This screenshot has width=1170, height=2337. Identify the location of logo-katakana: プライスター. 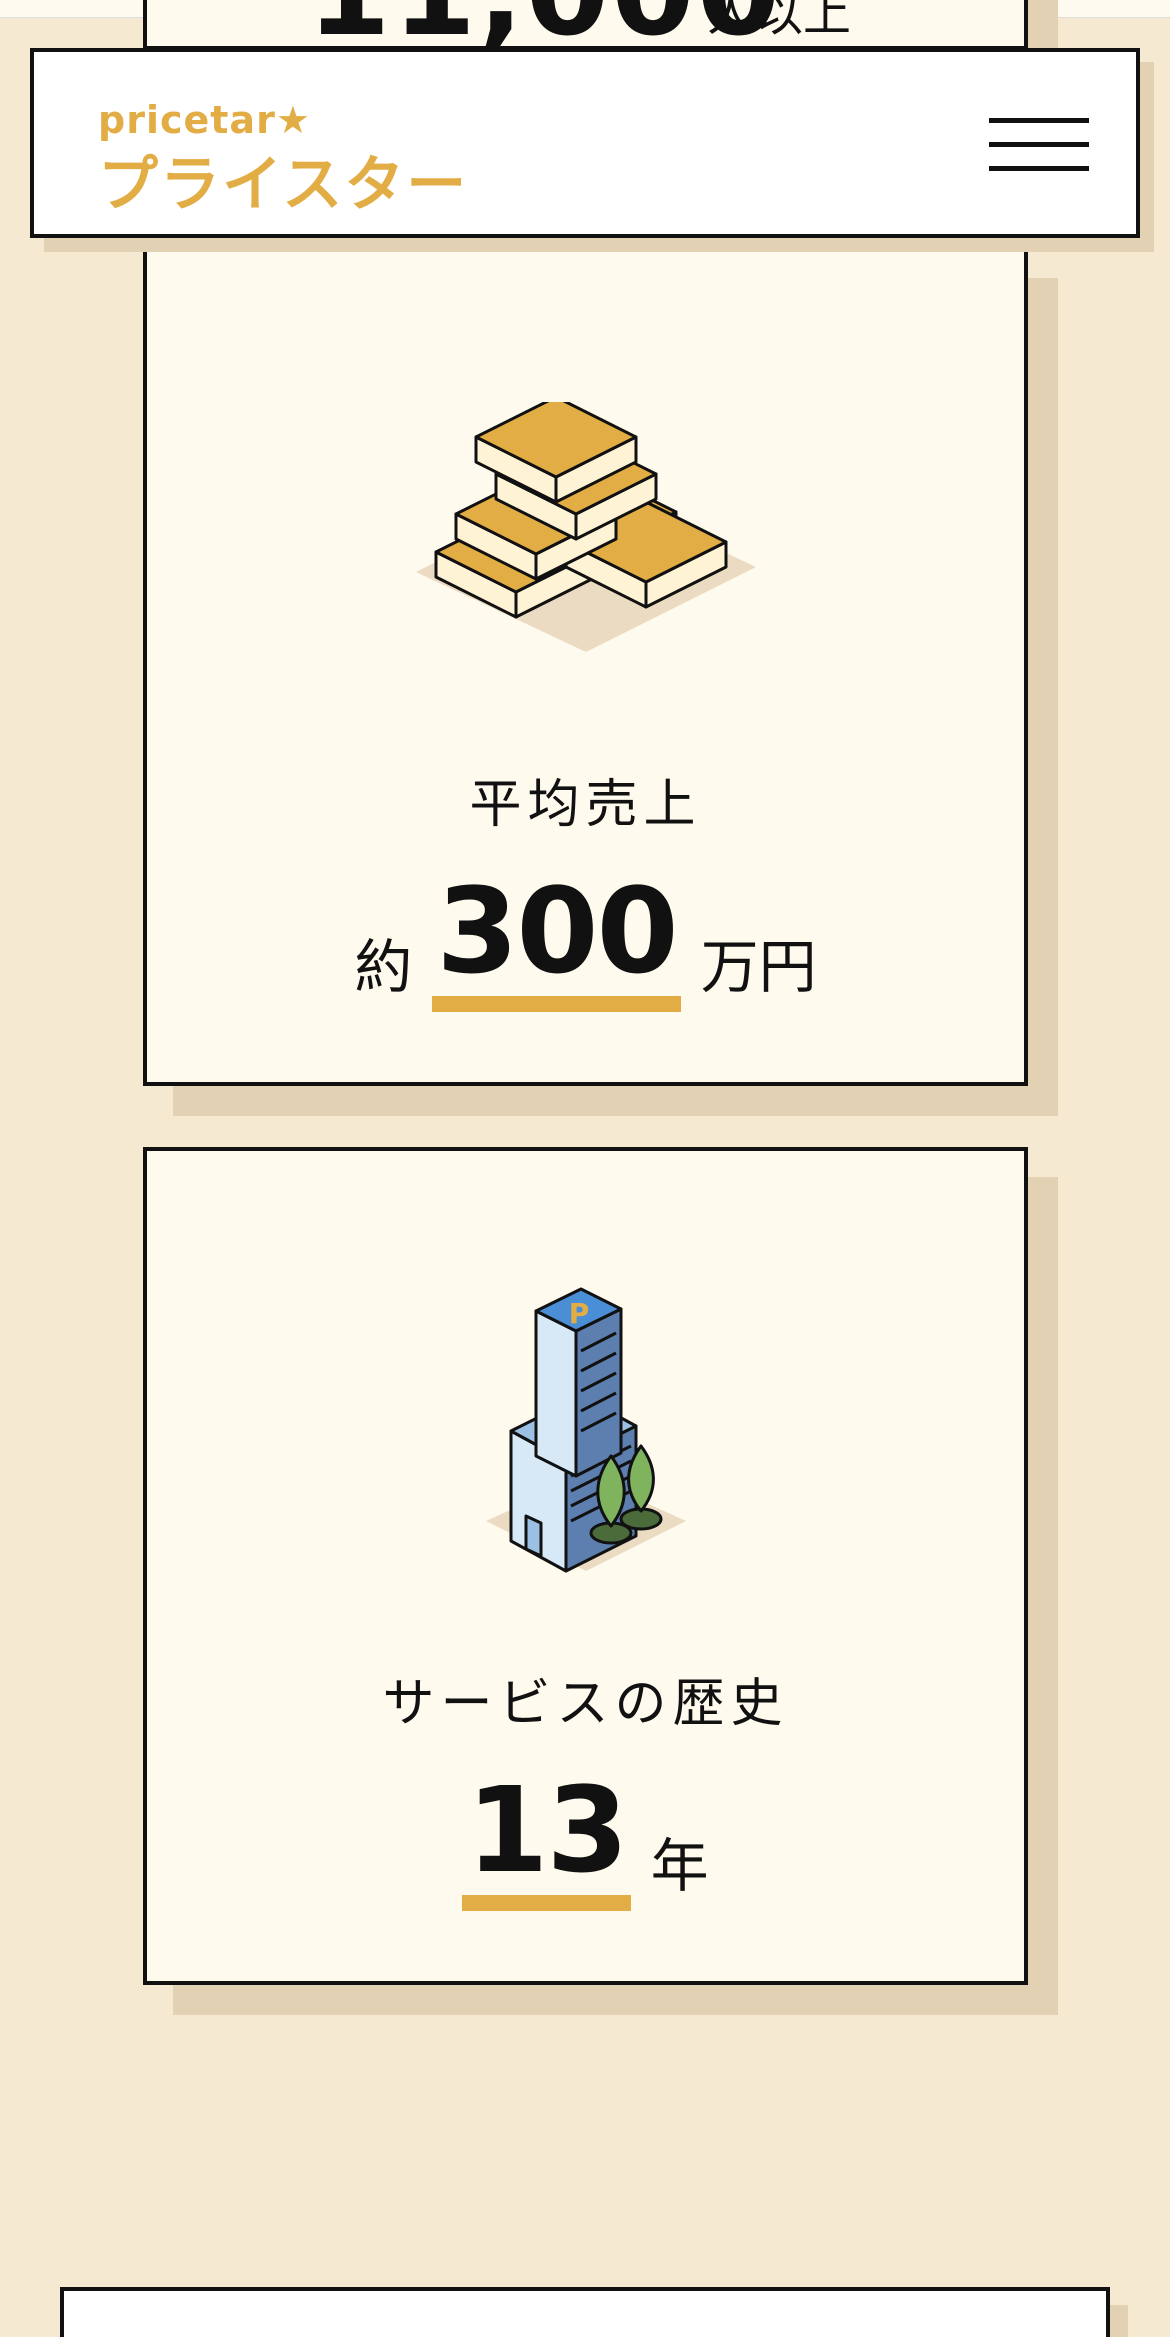
(283, 185).